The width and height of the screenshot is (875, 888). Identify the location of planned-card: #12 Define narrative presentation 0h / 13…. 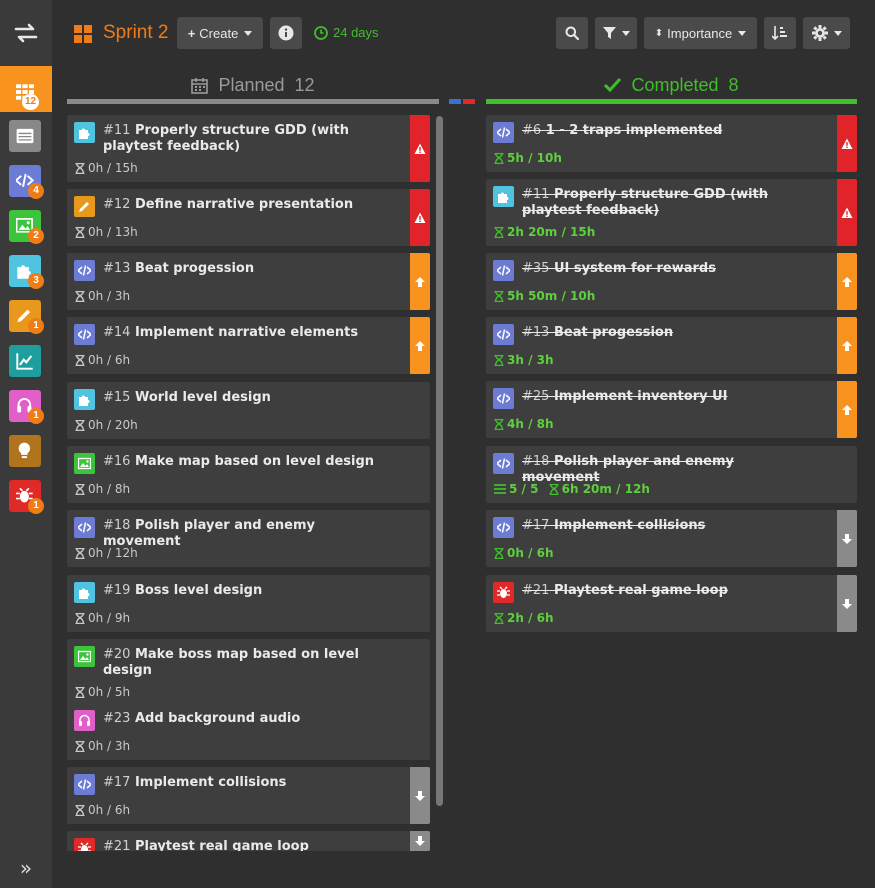
(248, 217).